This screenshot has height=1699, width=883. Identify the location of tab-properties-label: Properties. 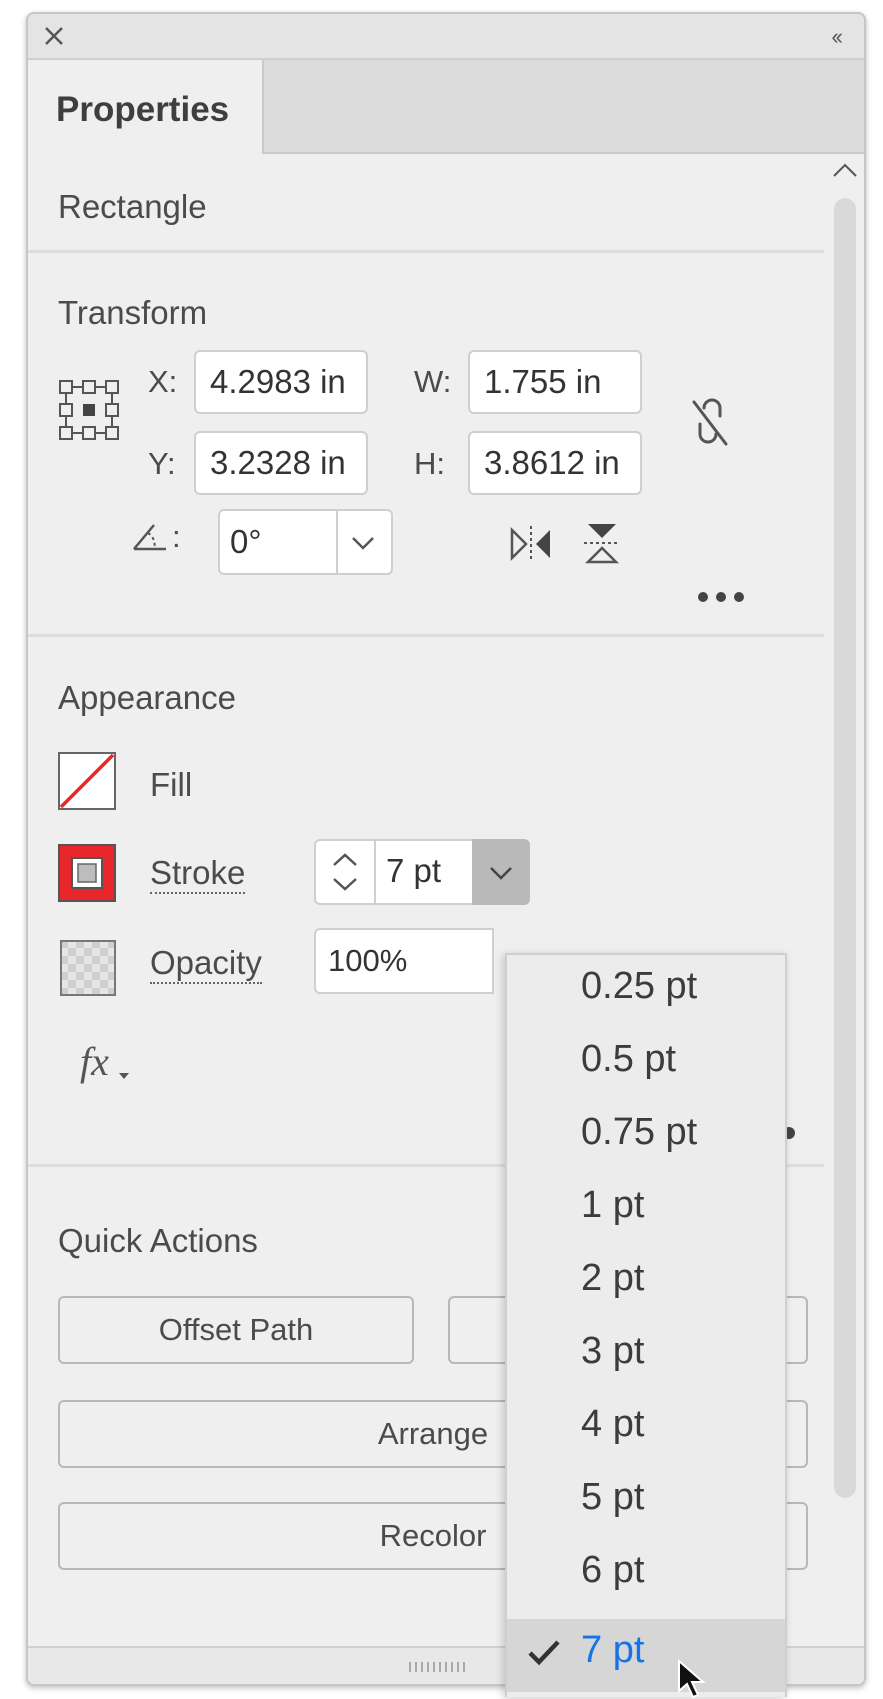
(143, 109).